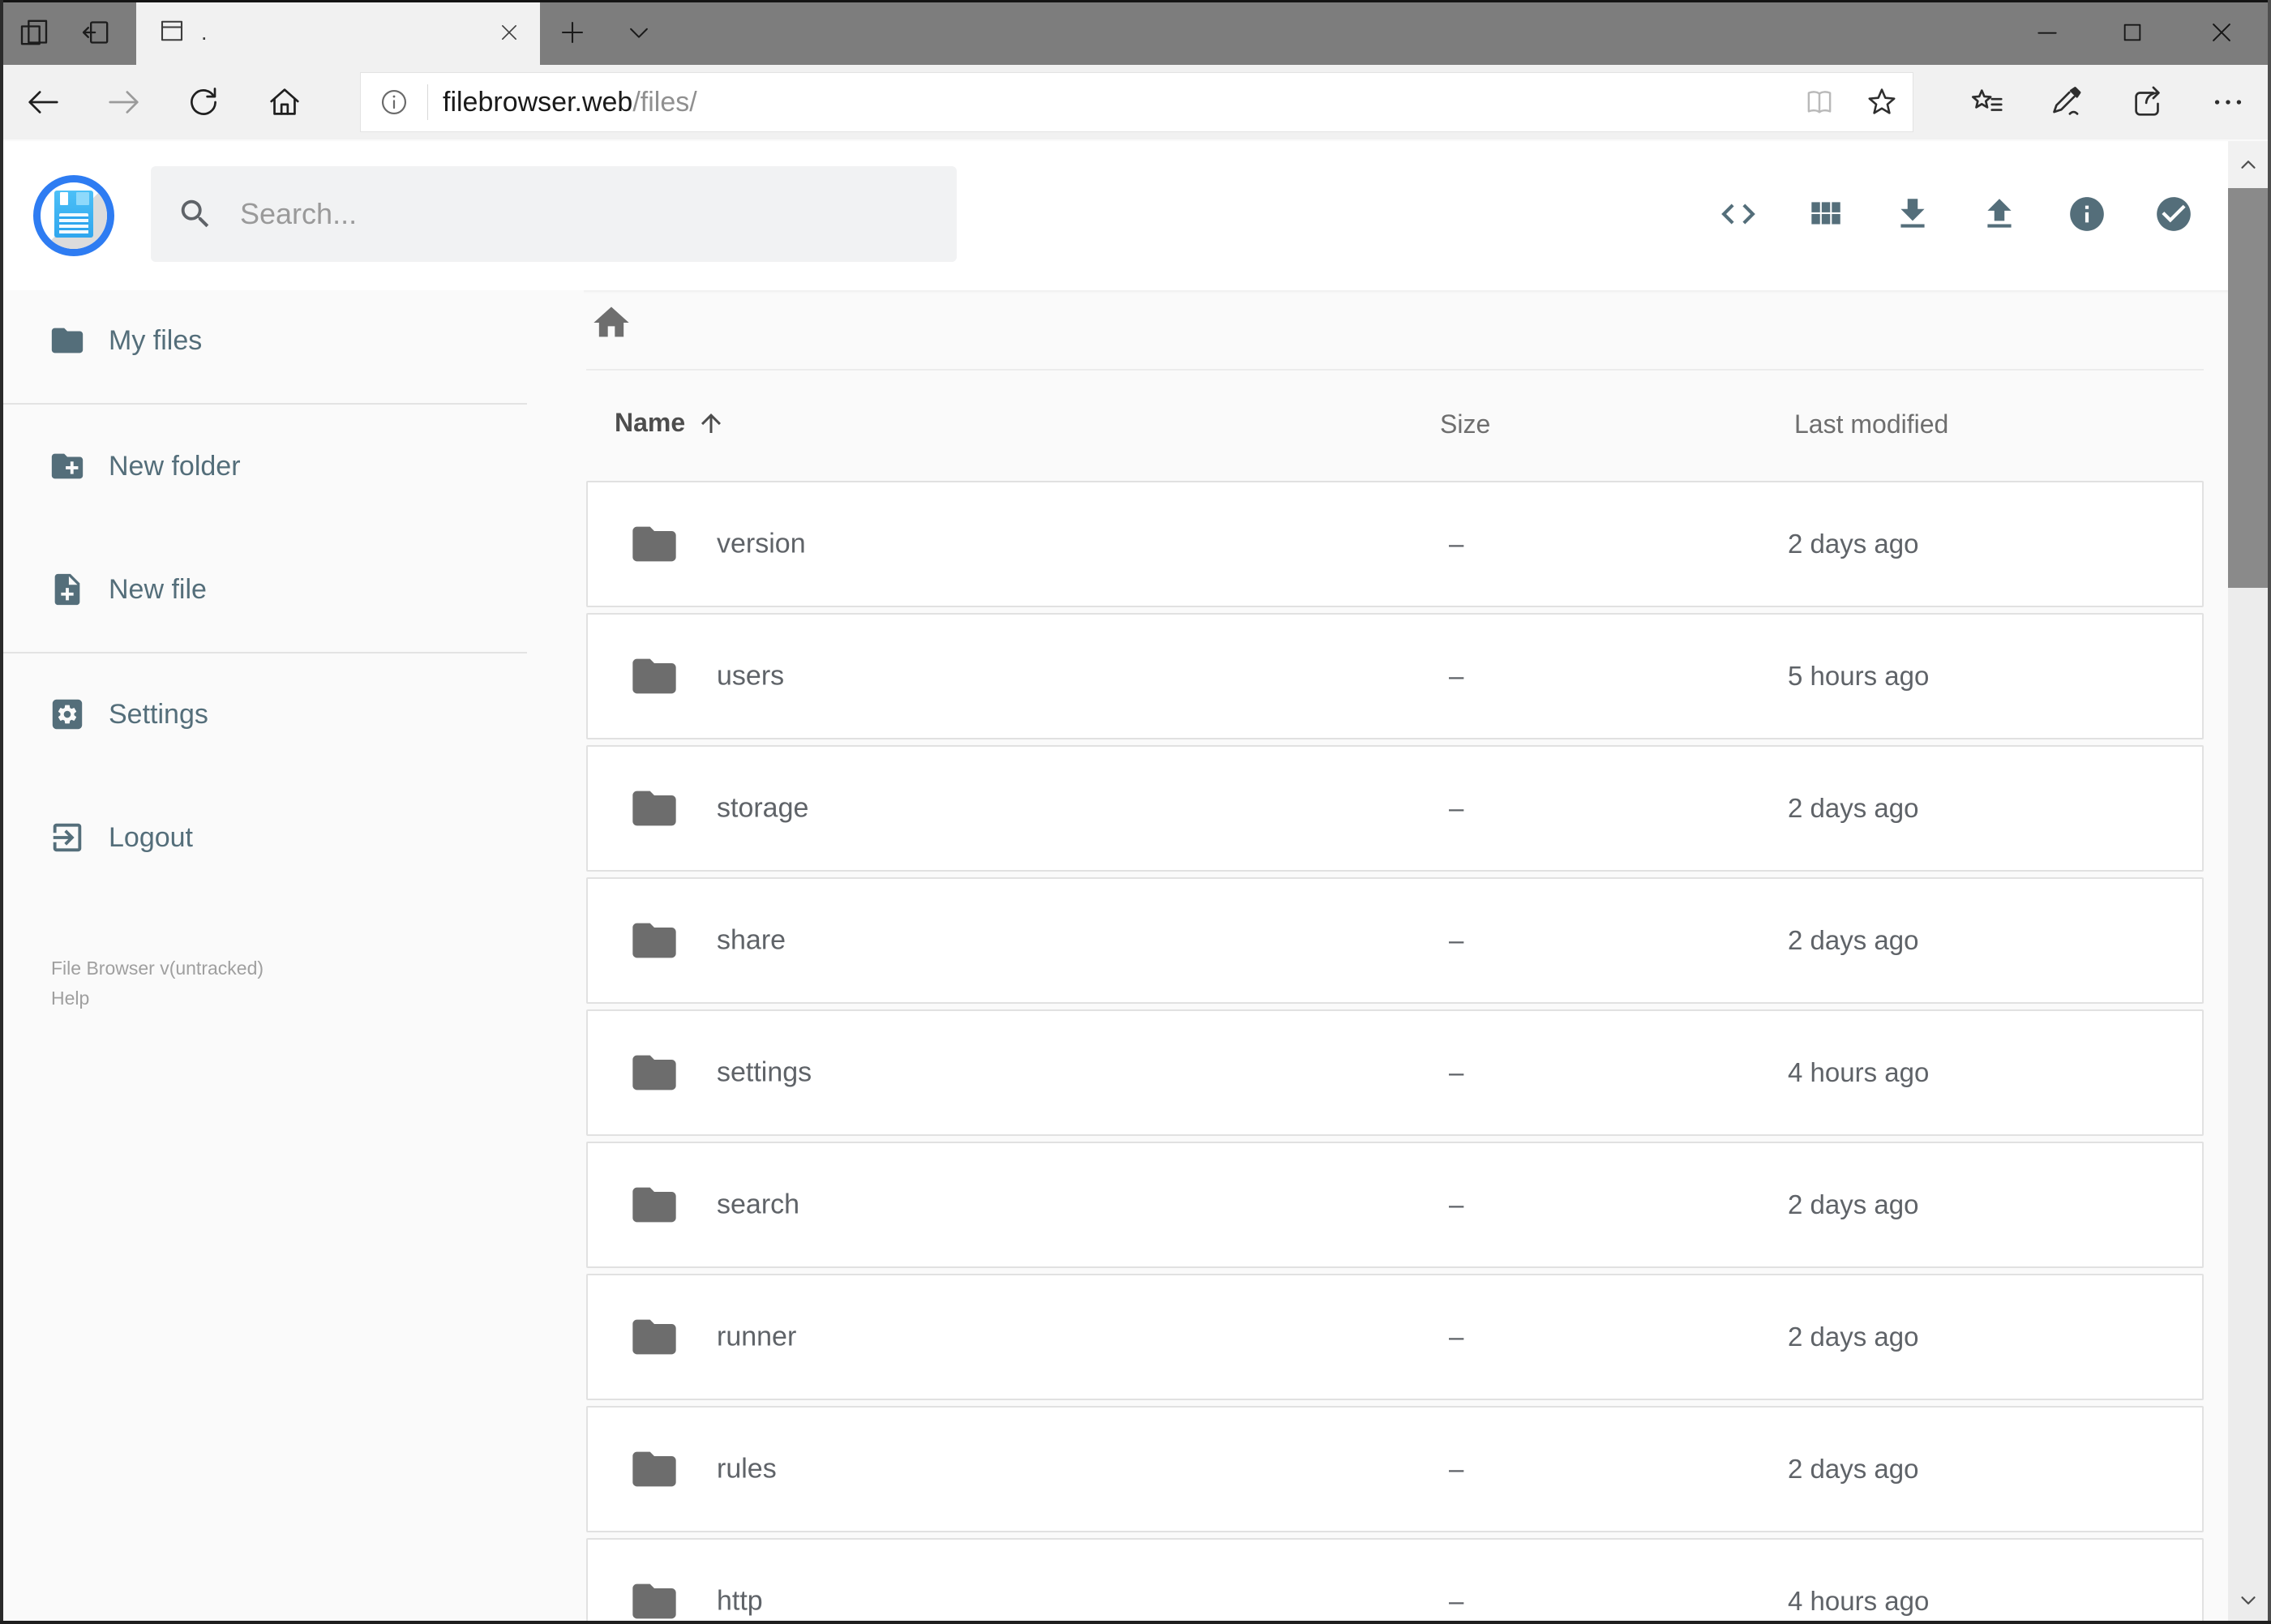 The width and height of the screenshot is (2271, 1624). Describe the element at coordinates (68, 715) in the screenshot. I see `settings-gear-icon` at that location.